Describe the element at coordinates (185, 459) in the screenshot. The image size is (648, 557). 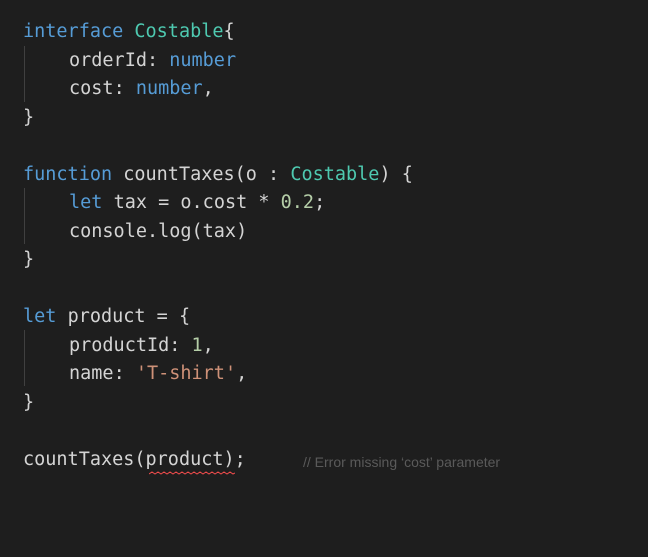
I see `call-argument-error: product` at that location.